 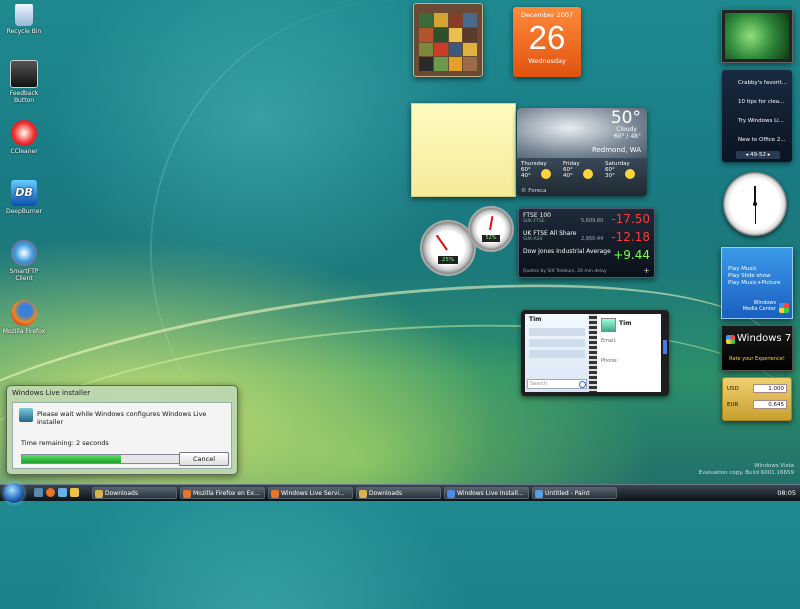 I want to click on desktop-icon-recycle-bin: Recycle Bin, so click(x=24, y=19).